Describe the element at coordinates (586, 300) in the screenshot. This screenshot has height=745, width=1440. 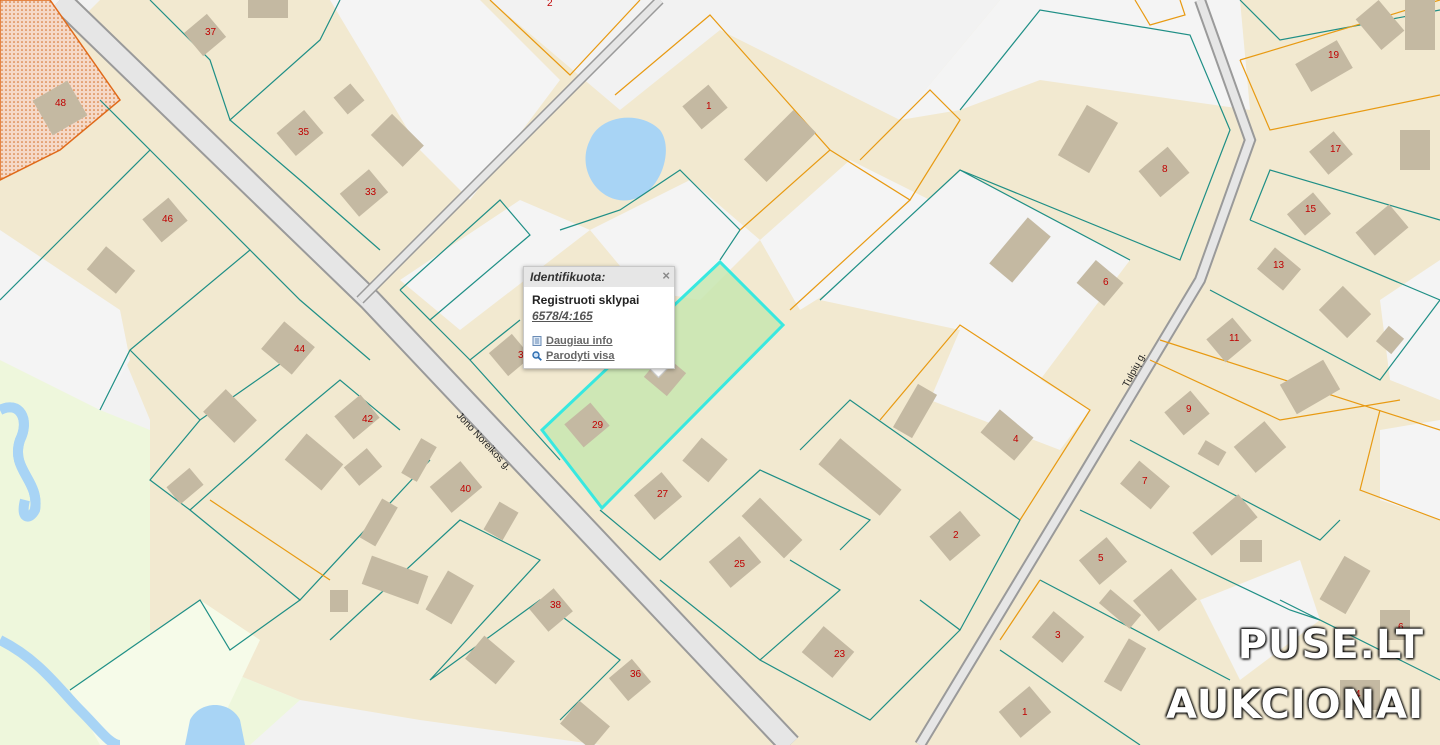
I see `popup-layer-name: Registruoti sklypai` at that location.